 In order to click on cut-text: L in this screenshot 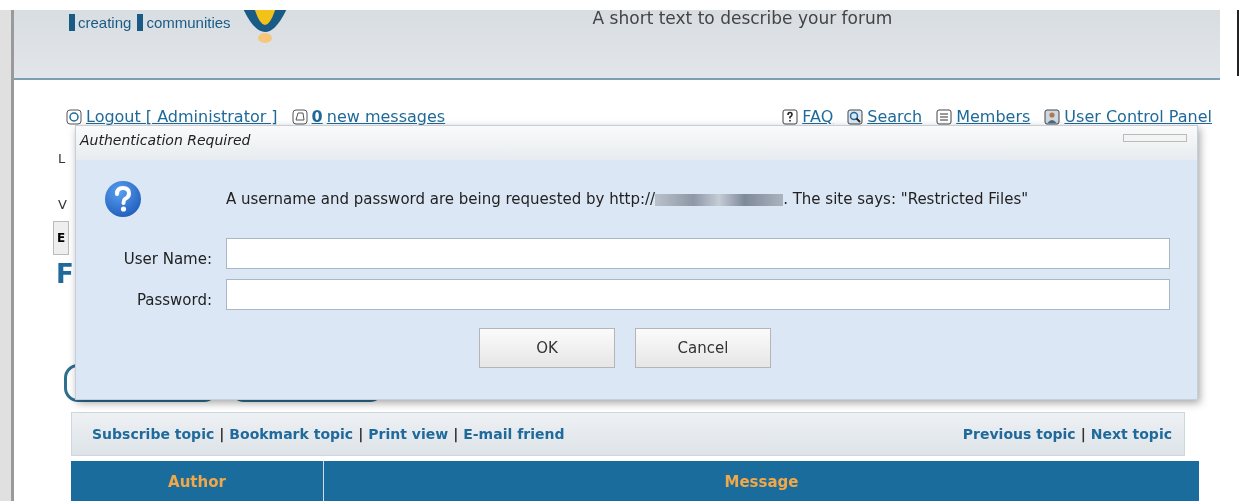, I will do `click(62, 159)`.